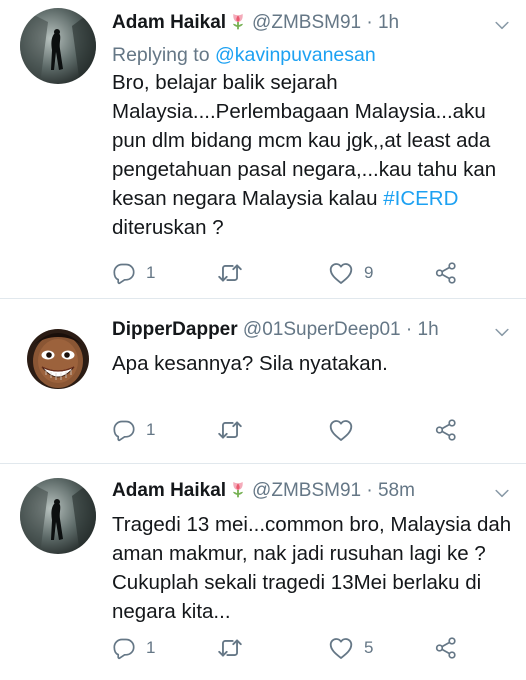 The image size is (526, 680). Describe the element at coordinates (295, 55) in the screenshot. I see `mention-link: @kavinpuvanesan` at that location.